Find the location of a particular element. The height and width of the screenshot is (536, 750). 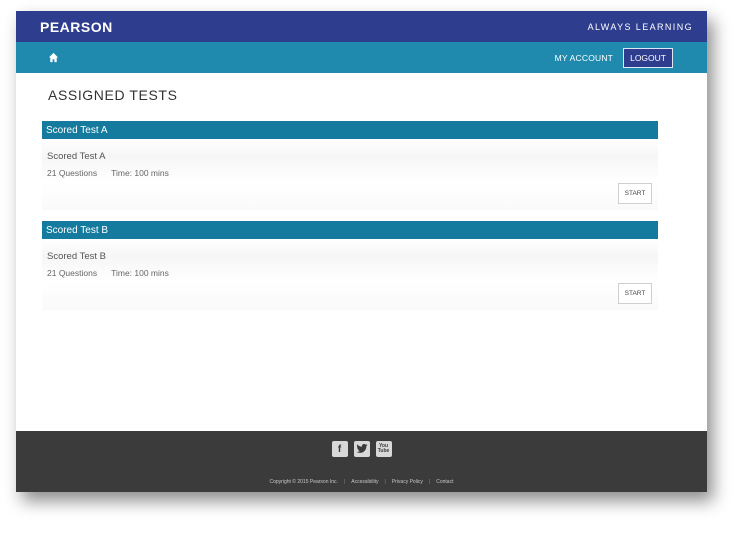

page-title: ASSIGNED TESTS is located at coordinates (113, 95).